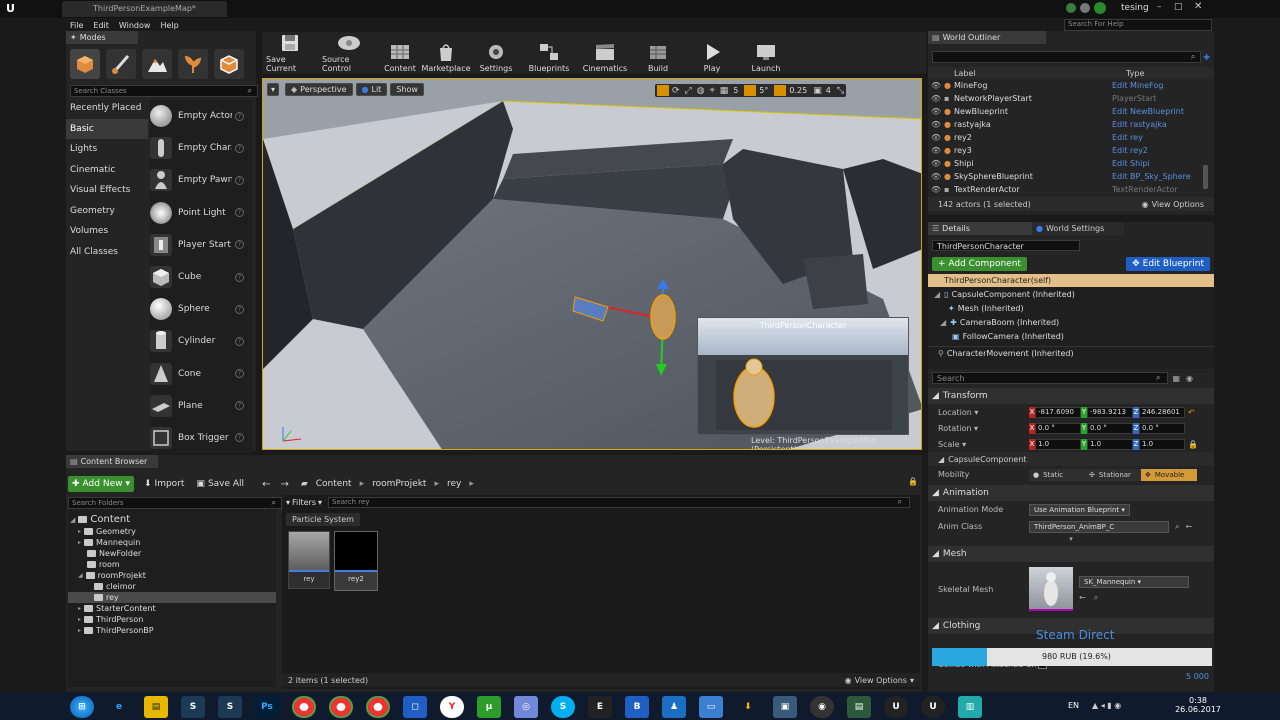 Image resolution: width=1280 pixels, height=720 pixels. I want to click on close-button: ✕, so click(1198, 6).